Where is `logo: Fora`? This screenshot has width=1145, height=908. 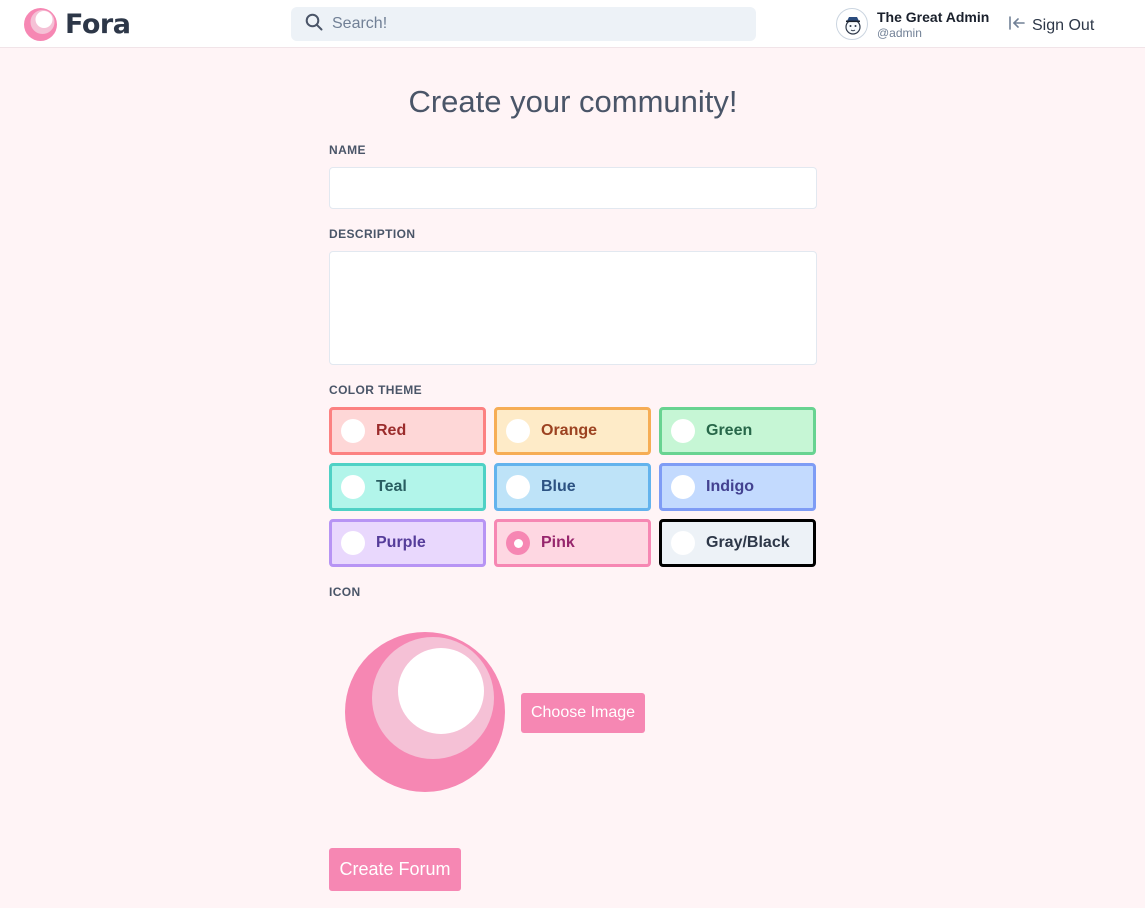 logo: Fora is located at coordinates (77, 24).